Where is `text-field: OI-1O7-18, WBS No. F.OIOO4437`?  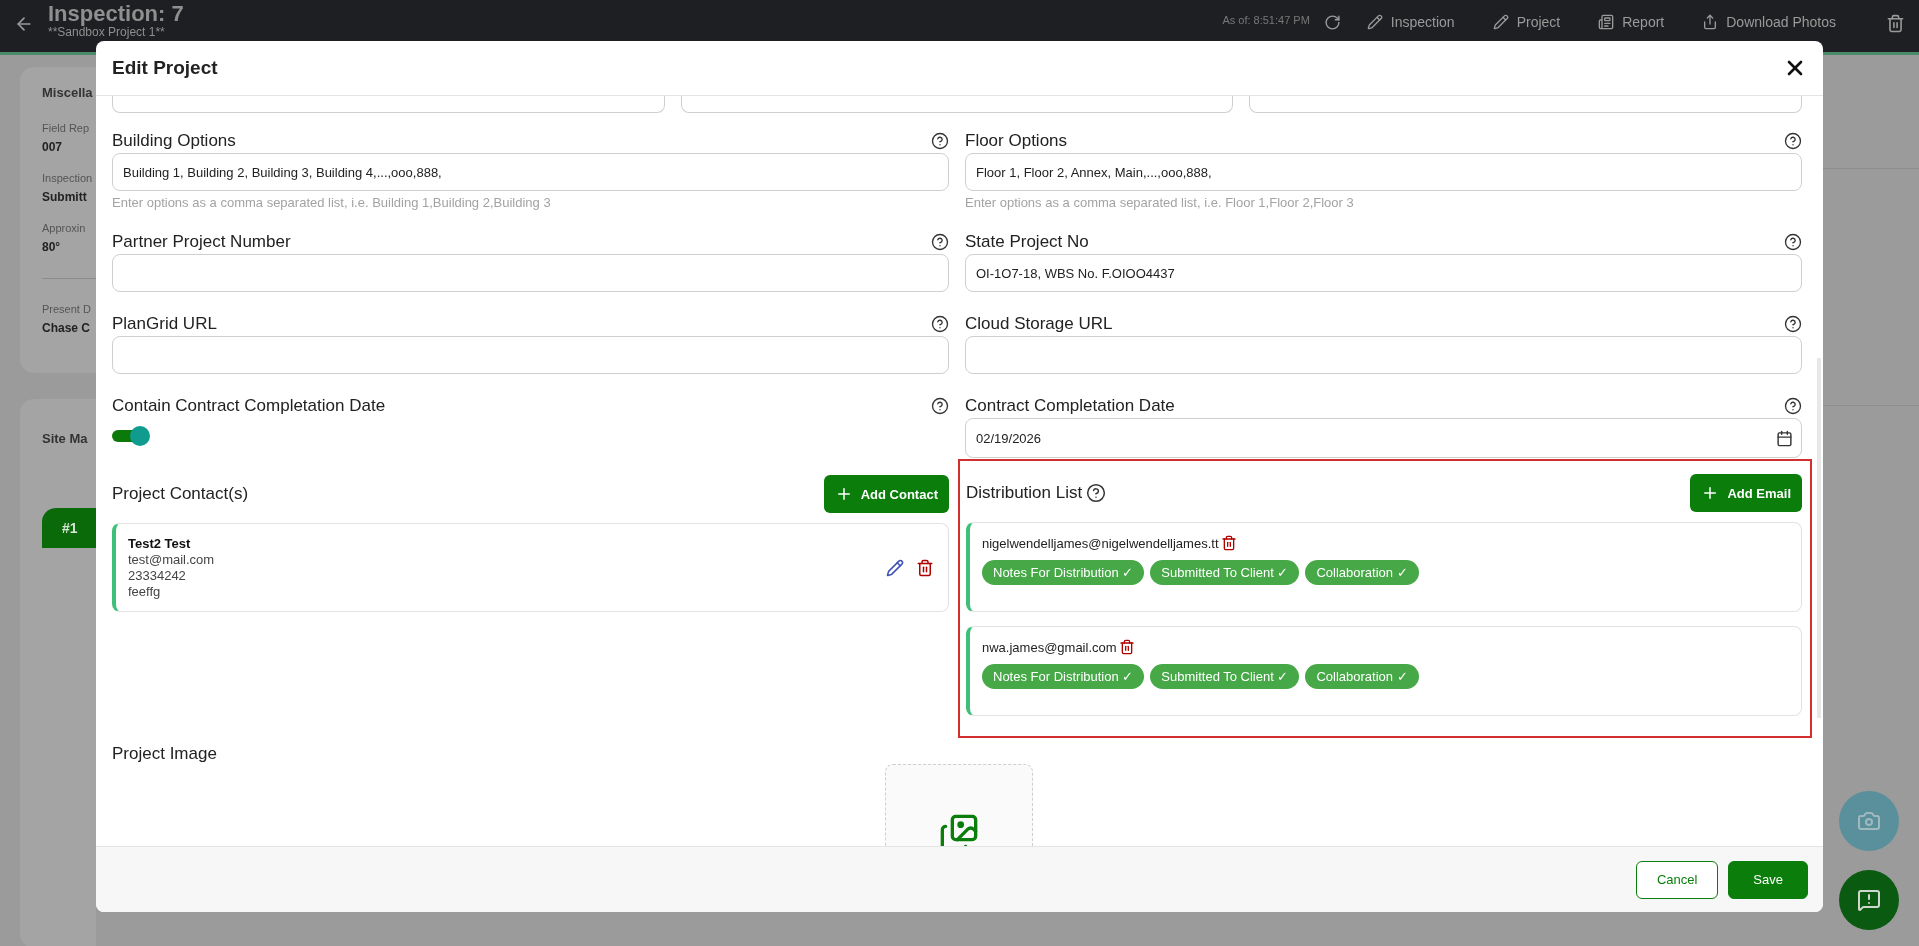 text-field: OI-1O7-18, WBS No. F.OIOO4437 is located at coordinates (1383, 273).